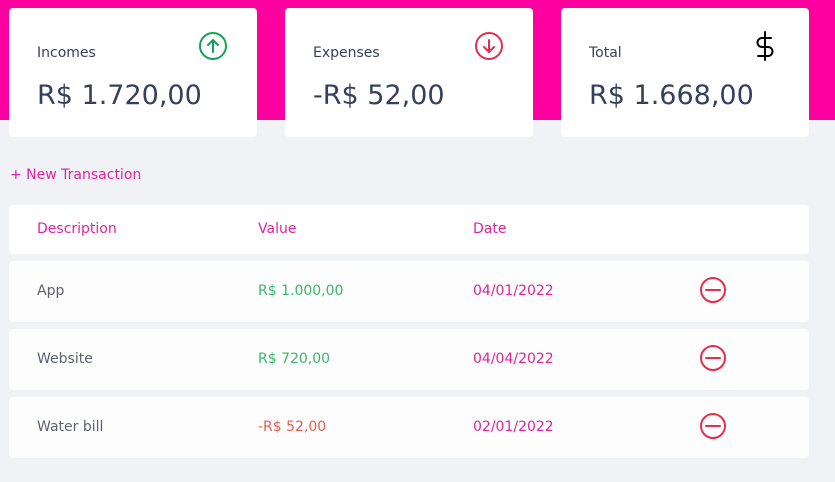 The width and height of the screenshot is (835, 482). I want to click on transaction-date: 04/04/2022, so click(513, 359).